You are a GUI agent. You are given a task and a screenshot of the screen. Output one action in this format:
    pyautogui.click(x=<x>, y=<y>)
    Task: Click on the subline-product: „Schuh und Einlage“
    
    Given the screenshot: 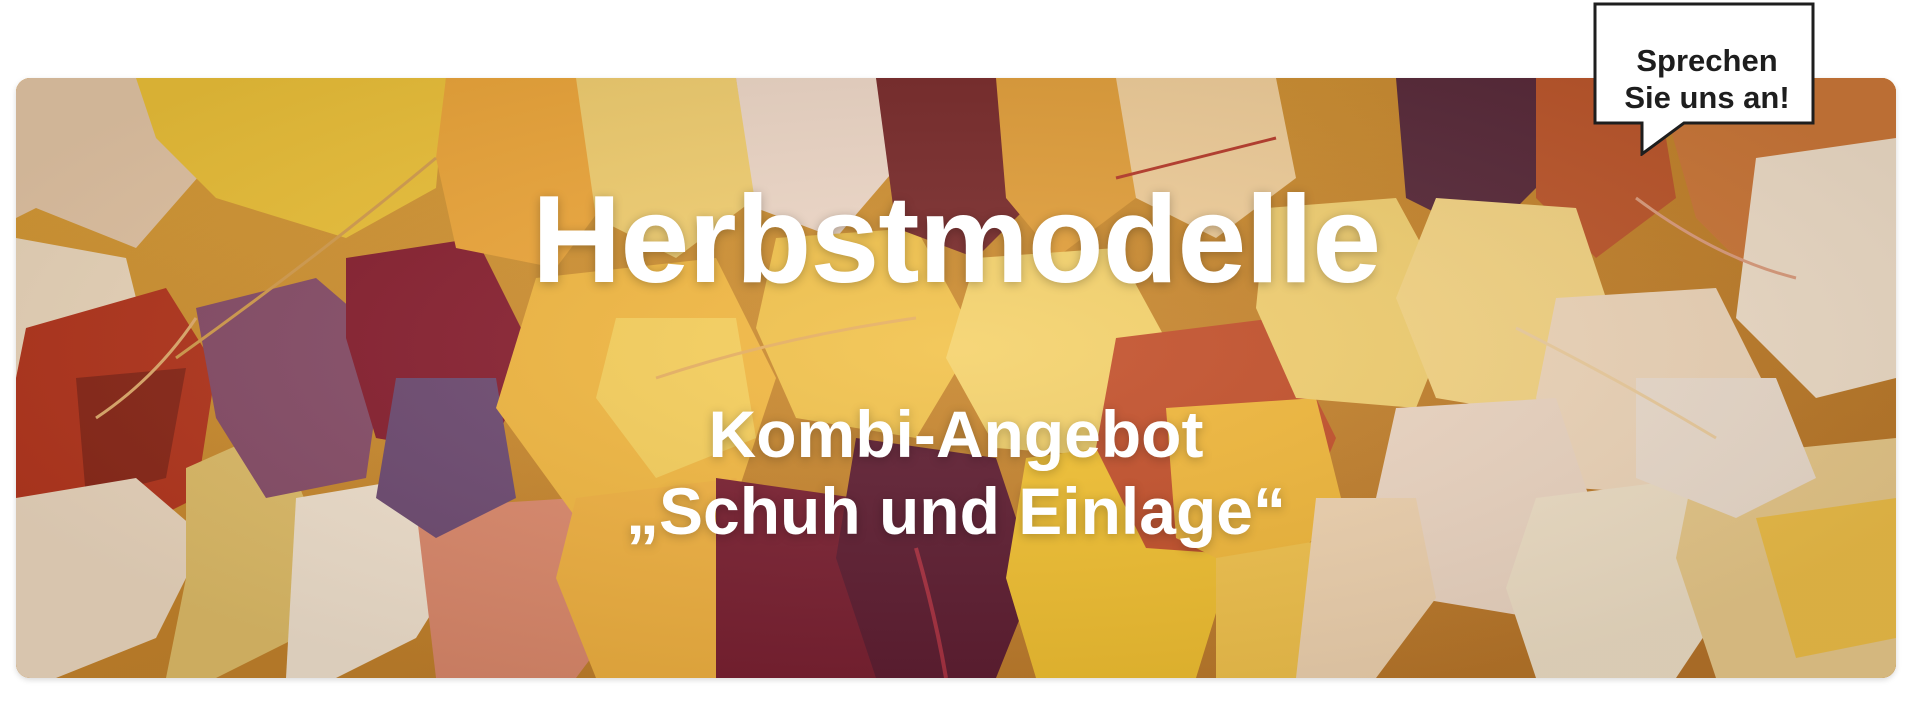 What is the action you would take?
    pyautogui.click(x=956, y=510)
    